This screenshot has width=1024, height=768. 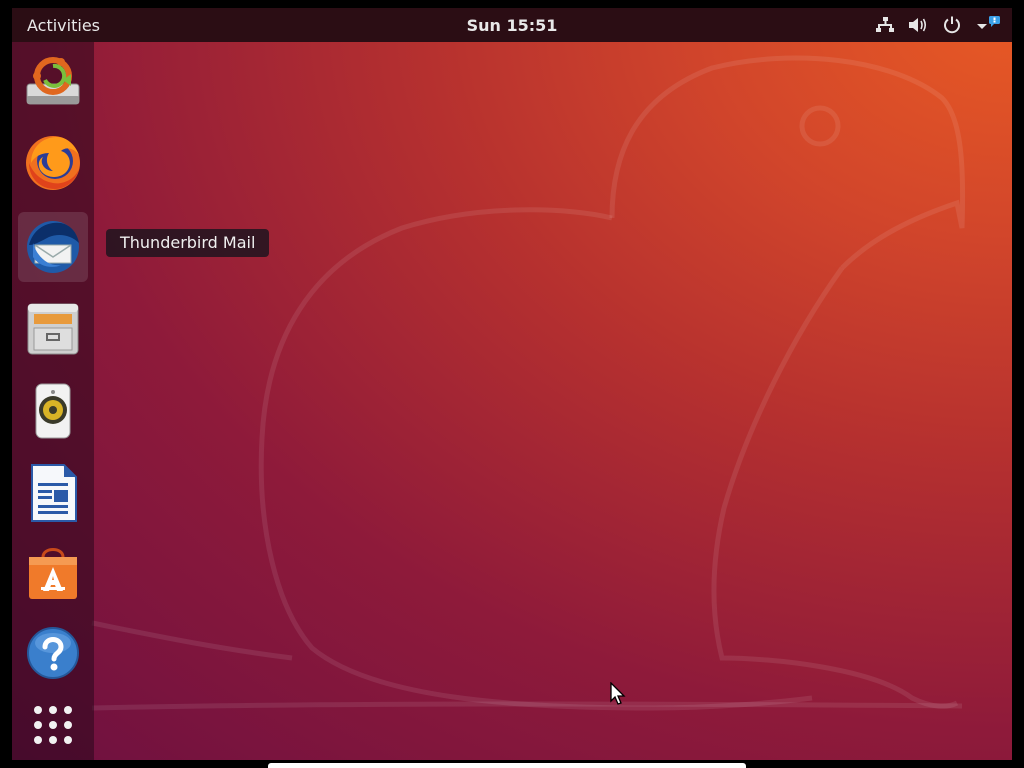 I want to click on dock, so click(x=53, y=401).